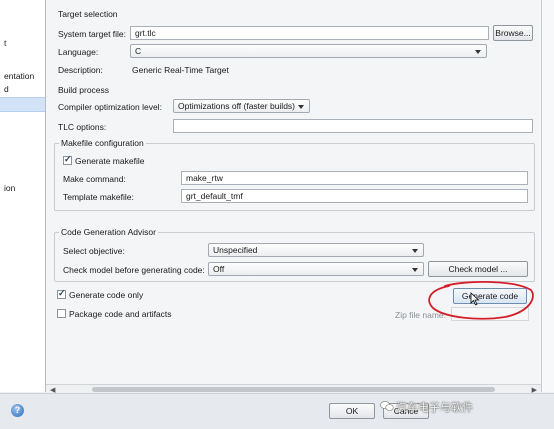 The height and width of the screenshot is (429, 554). Describe the element at coordinates (88, 14) in the screenshot. I see `target-selection-title: Target selection` at that location.